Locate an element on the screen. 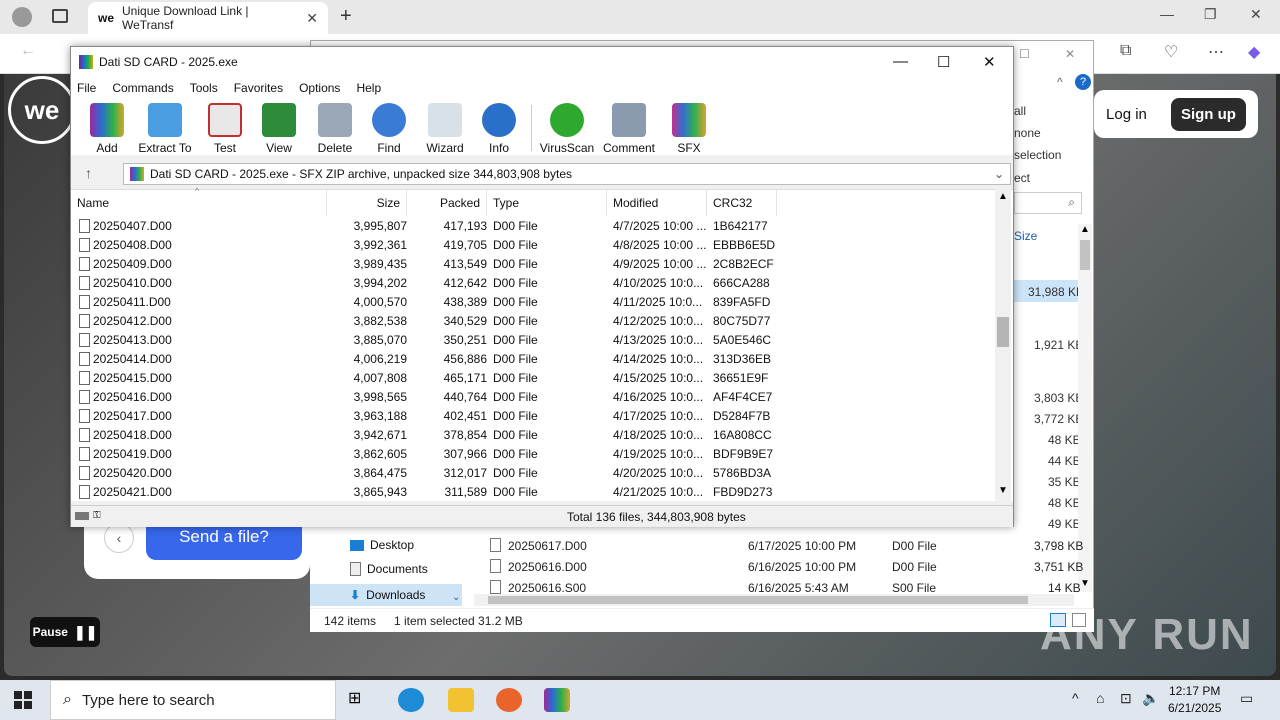  firefox-icon is located at coordinates (509, 700).